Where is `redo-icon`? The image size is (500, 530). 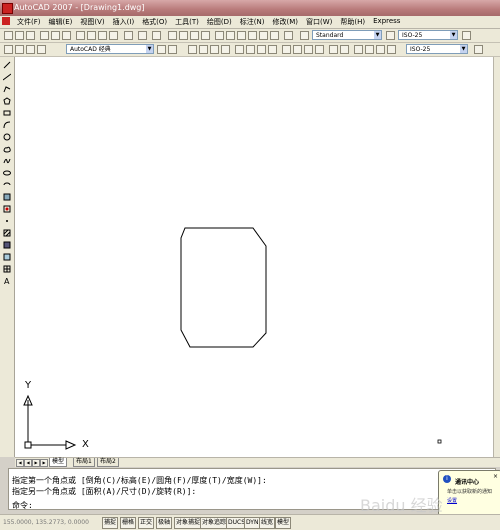
redo-icon is located at coordinates (156, 35).